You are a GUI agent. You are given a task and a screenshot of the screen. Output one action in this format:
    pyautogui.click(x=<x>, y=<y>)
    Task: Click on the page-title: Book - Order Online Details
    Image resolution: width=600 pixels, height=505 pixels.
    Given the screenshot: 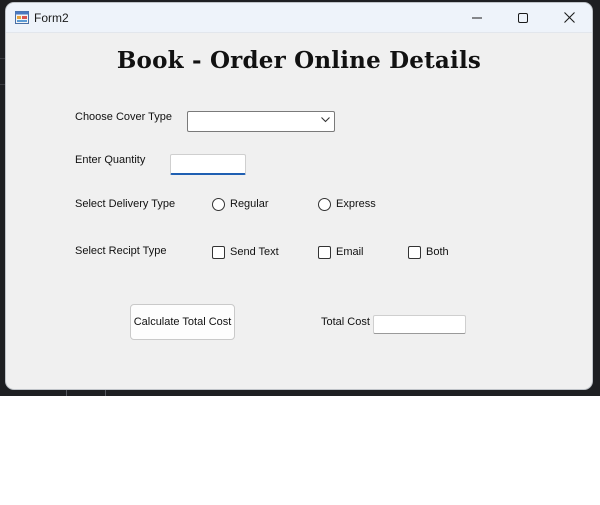 What is the action you would take?
    pyautogui.click(x=299, y=60)
    